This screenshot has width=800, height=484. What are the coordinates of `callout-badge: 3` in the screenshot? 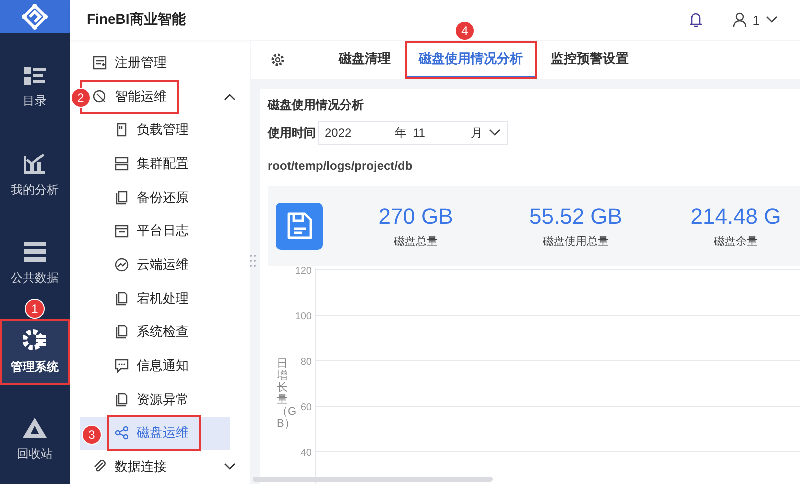 It's located at (92, 434).